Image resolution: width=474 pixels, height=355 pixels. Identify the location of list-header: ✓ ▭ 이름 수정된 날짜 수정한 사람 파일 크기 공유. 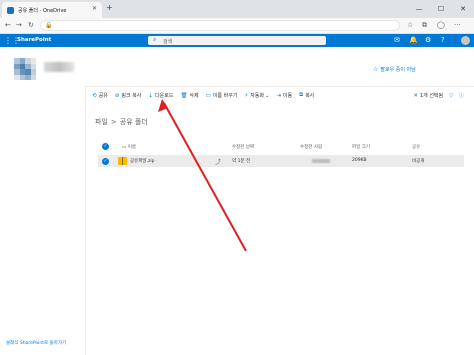
(280, 147).